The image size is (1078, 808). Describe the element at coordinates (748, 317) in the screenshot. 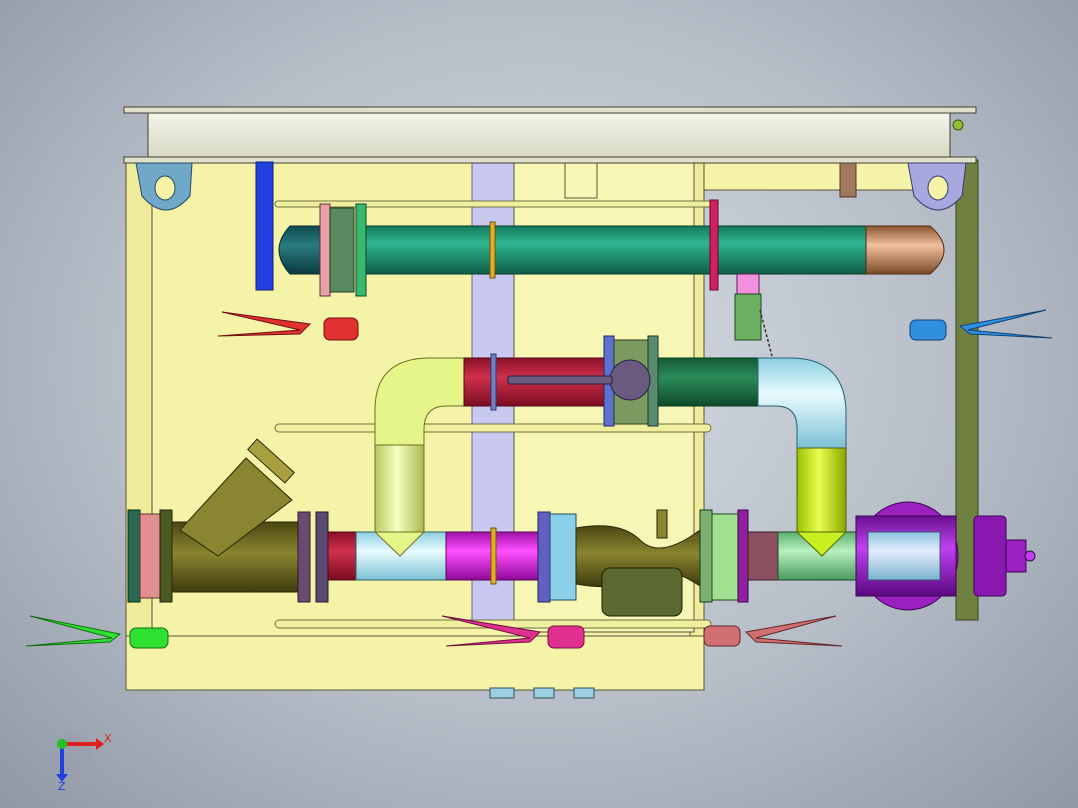

I see `valve-body` at that location.